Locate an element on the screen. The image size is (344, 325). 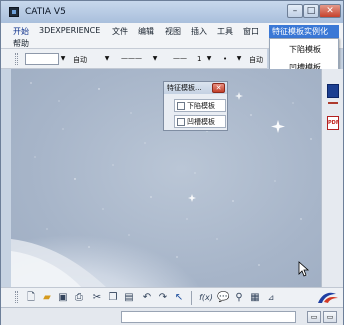
groove-template-button: 凹槽模板 is located at coordinates (200, 121).